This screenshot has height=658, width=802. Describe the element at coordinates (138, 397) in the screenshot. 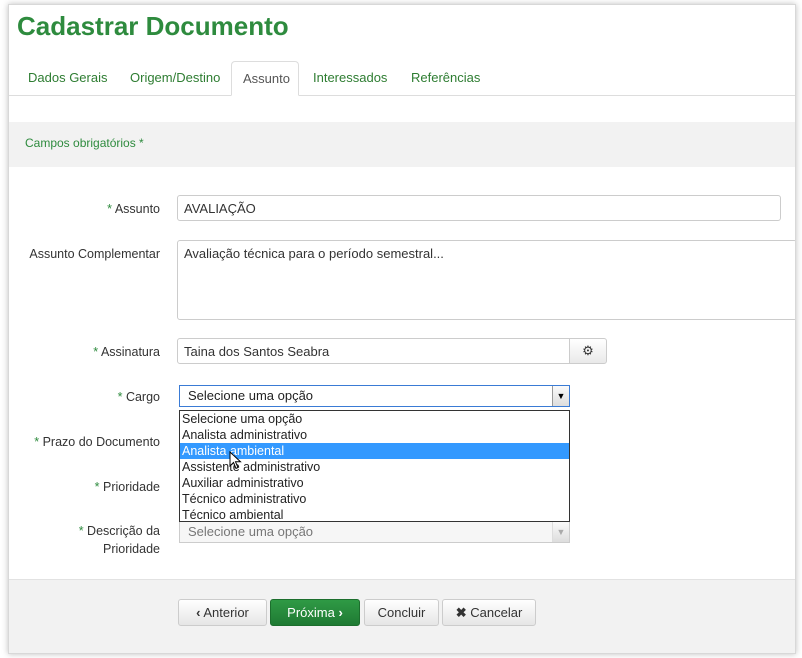

I see `cargo-label: * Cargo` at that location.